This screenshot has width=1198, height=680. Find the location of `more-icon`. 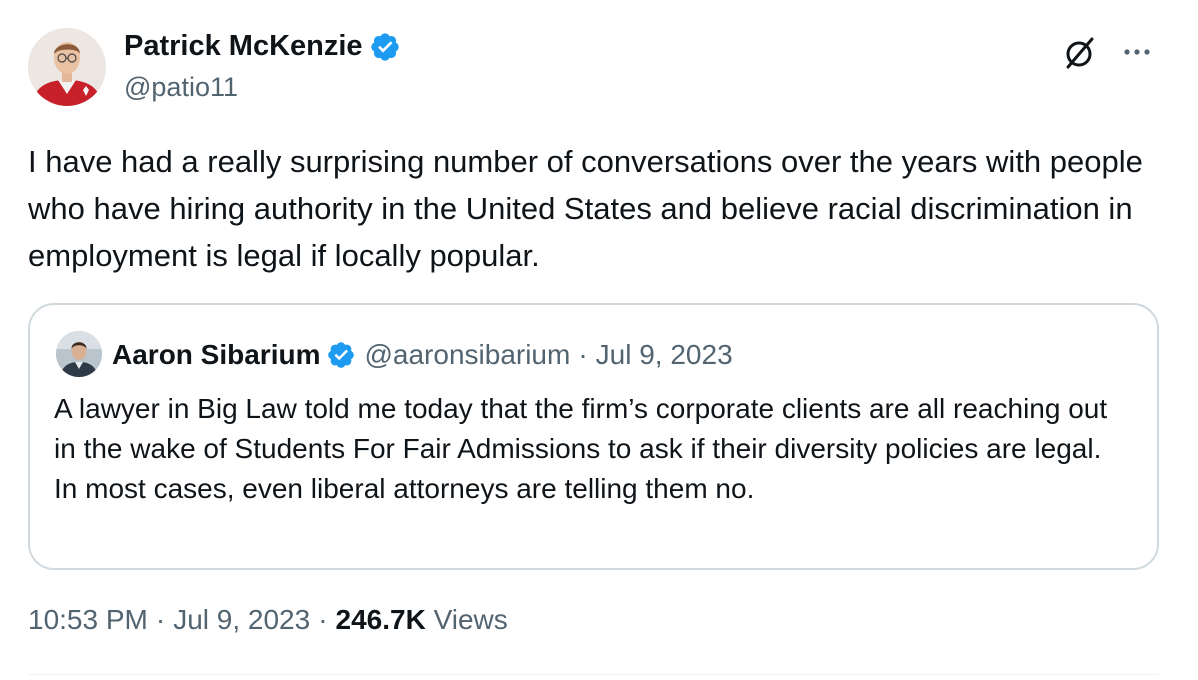

more-icon is located at coordinates (1137, 52).